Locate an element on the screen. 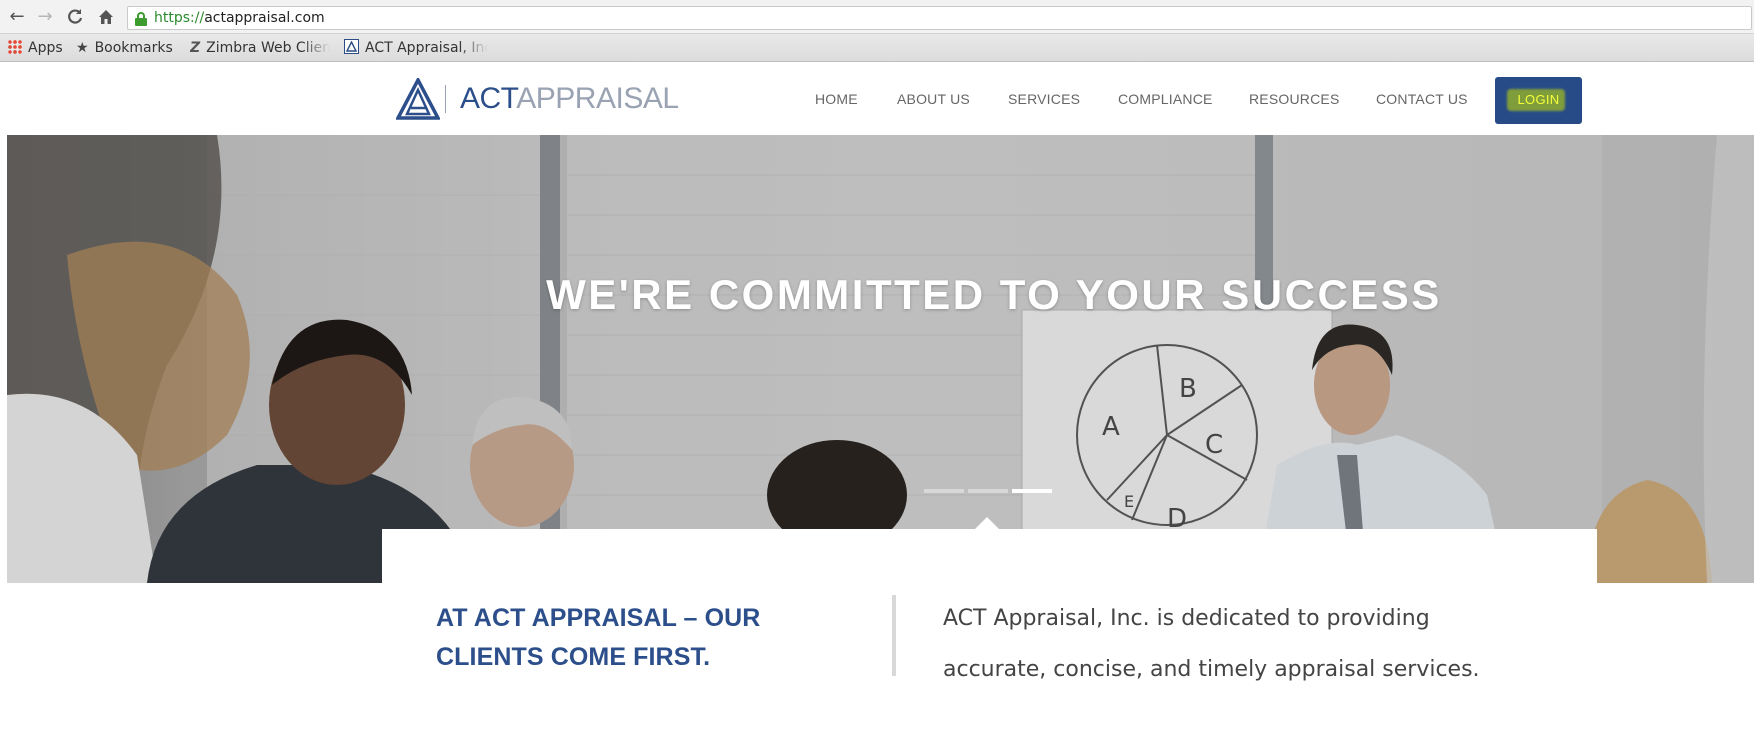 The height and width of the screenshot is (751, 1754). nav-compliance: COMPLIANCE is located at coordinates (1165, 99).